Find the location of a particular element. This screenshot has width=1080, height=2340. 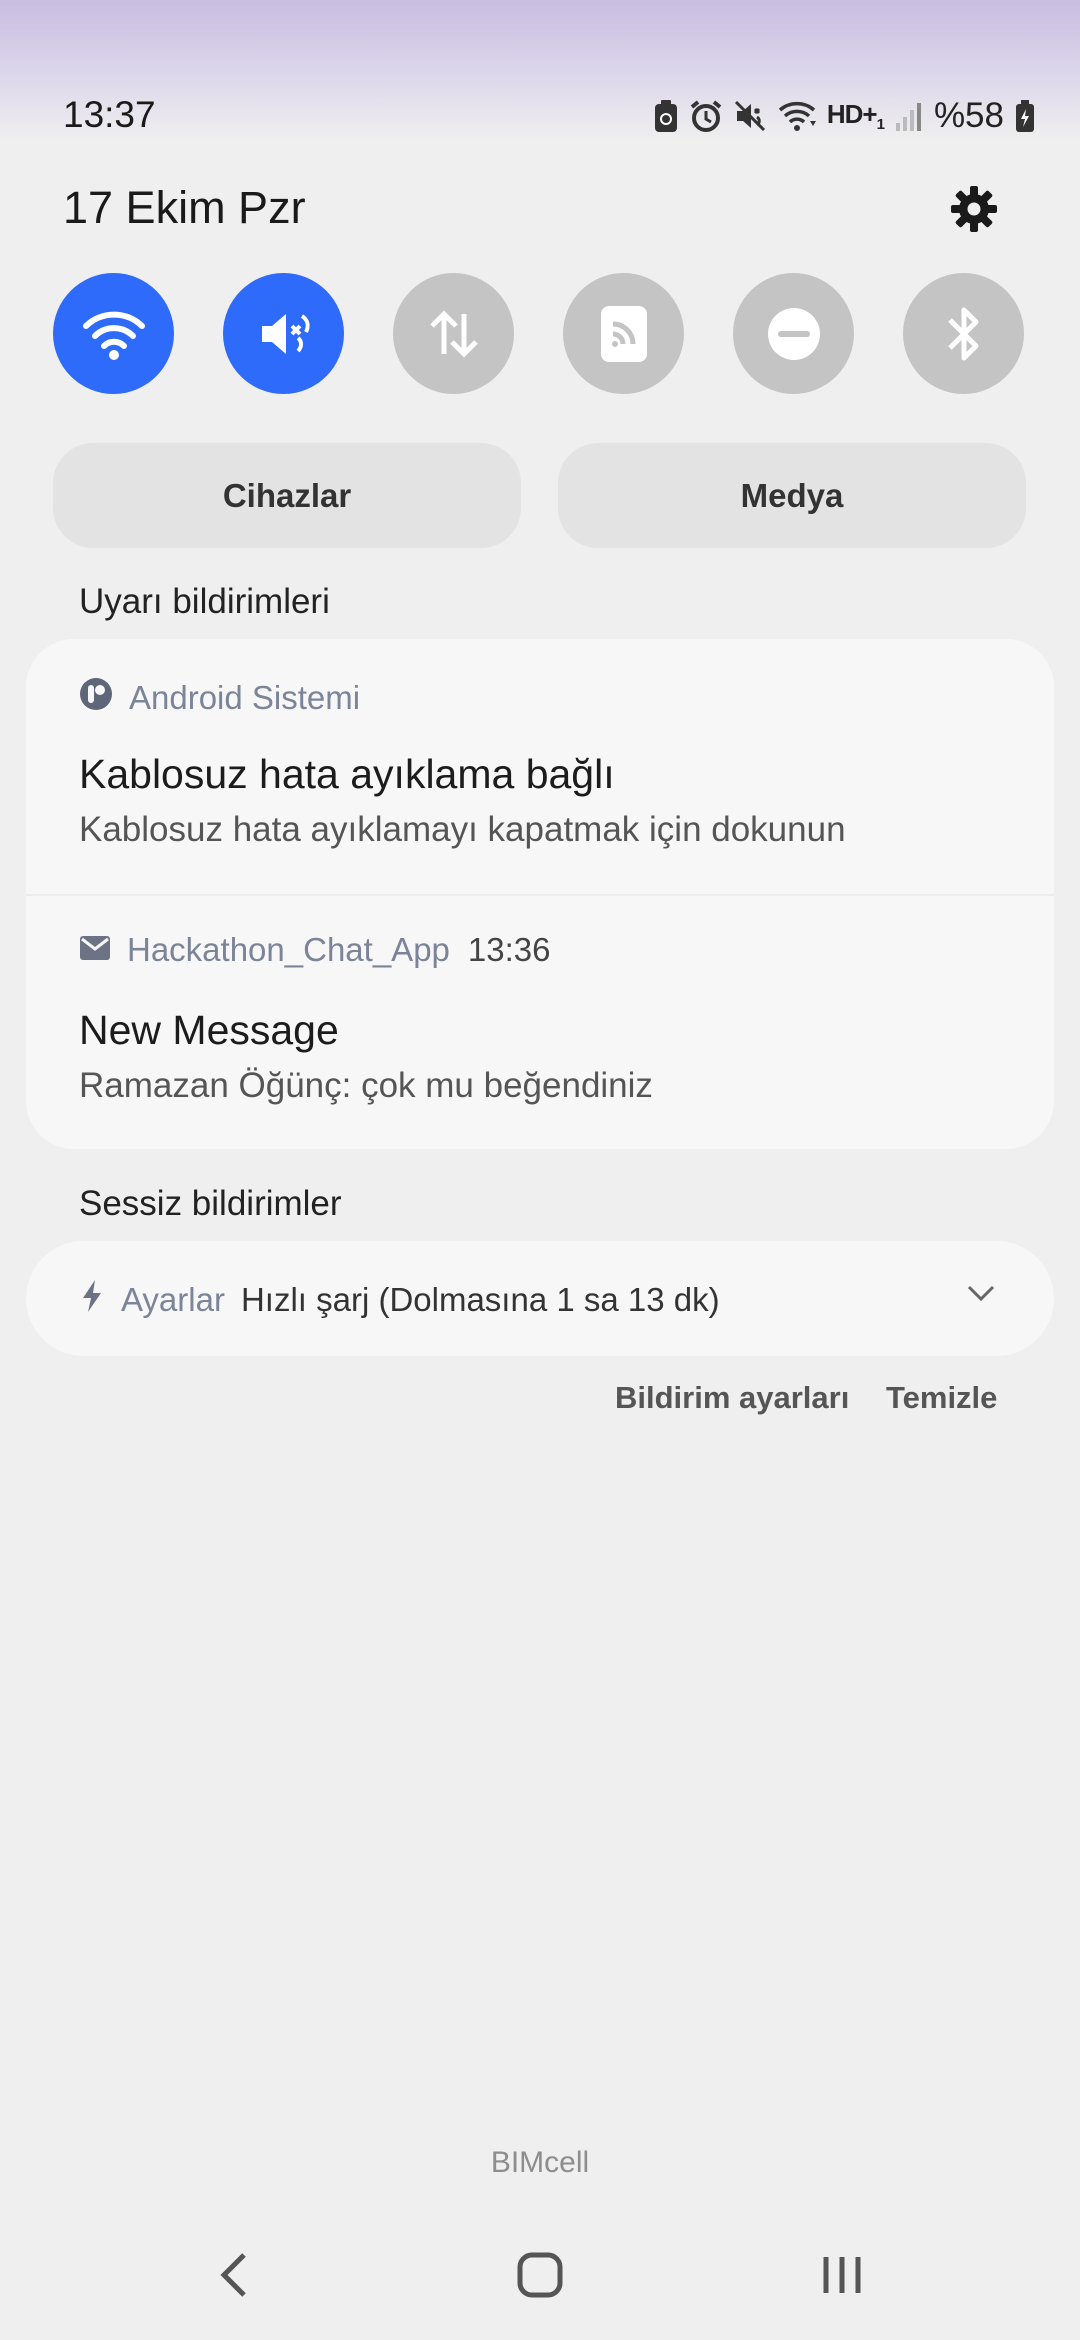

chevron-down-icon is located at coordinates (981, 1295).